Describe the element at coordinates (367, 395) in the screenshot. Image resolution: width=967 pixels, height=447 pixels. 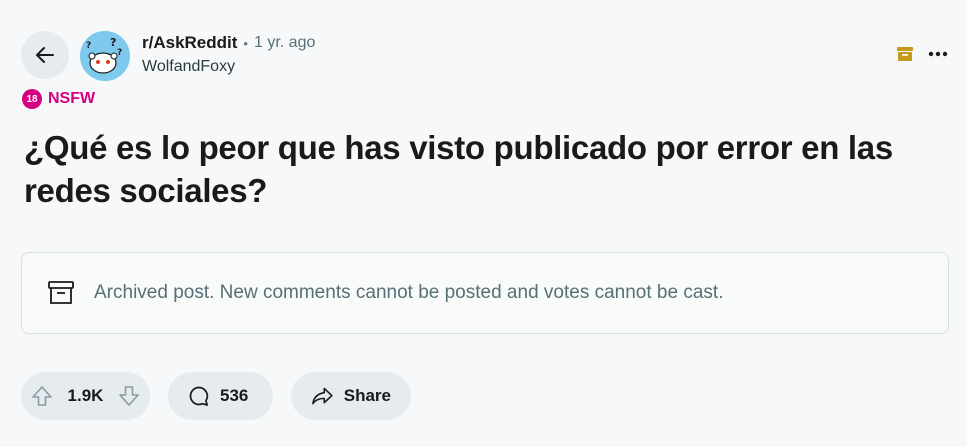
I see `share-label: Share` at that location.